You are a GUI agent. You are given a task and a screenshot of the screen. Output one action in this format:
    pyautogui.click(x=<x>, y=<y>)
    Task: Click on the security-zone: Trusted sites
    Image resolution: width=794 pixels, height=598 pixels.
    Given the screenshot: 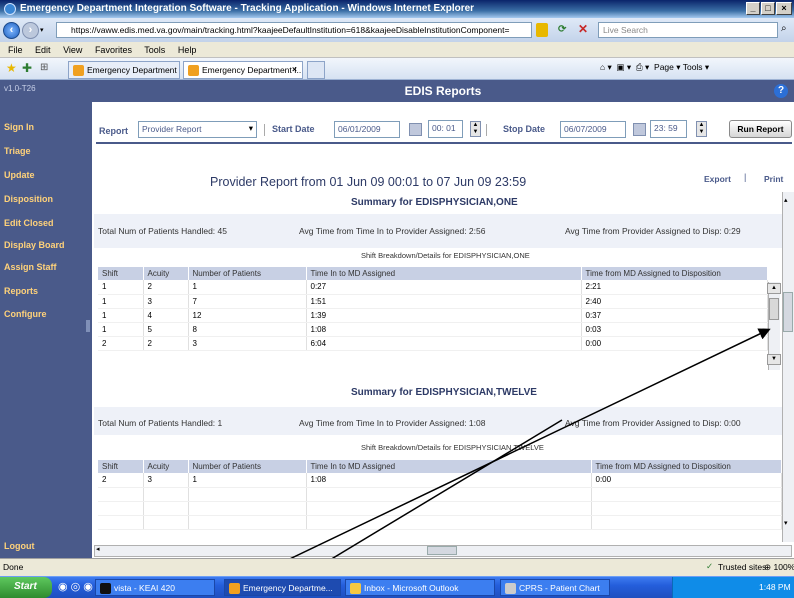 What is the action you would take?
    pyautogui.click(x=742, y=567)
    